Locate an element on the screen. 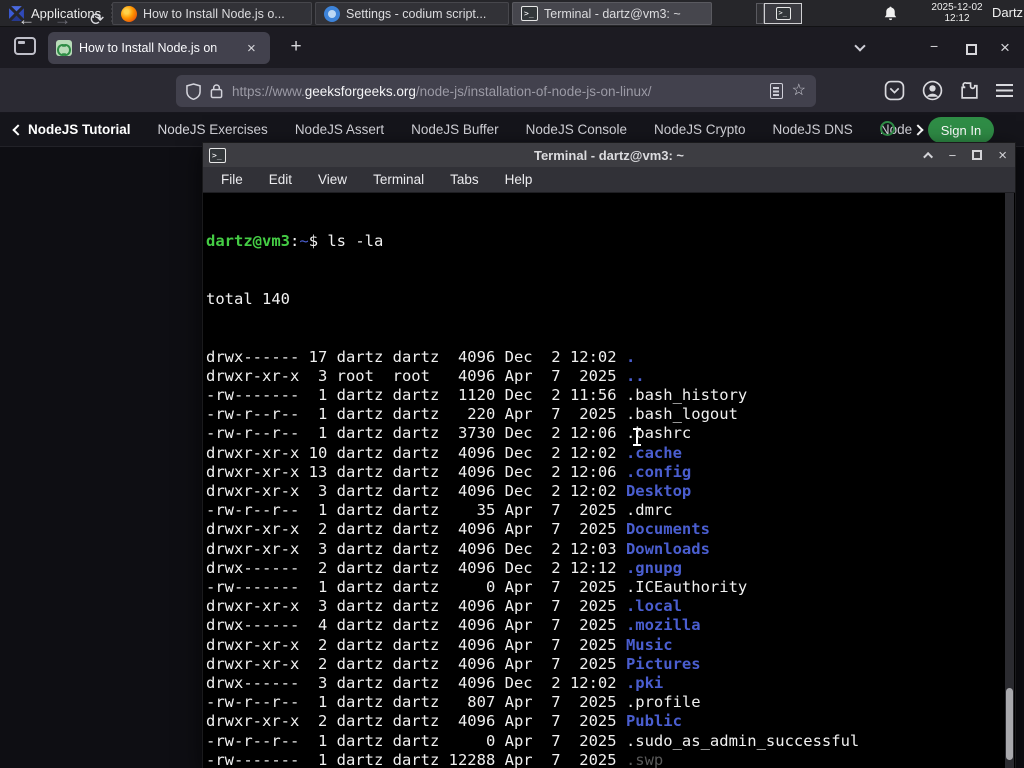  bookmark-star-icon: ☆ is located at coordinates (799, 91).